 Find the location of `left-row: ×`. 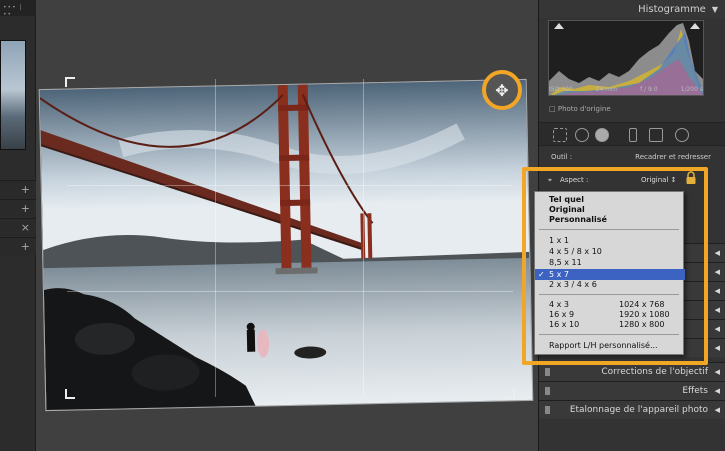

left-row: × is located at coordinates (18, 227).